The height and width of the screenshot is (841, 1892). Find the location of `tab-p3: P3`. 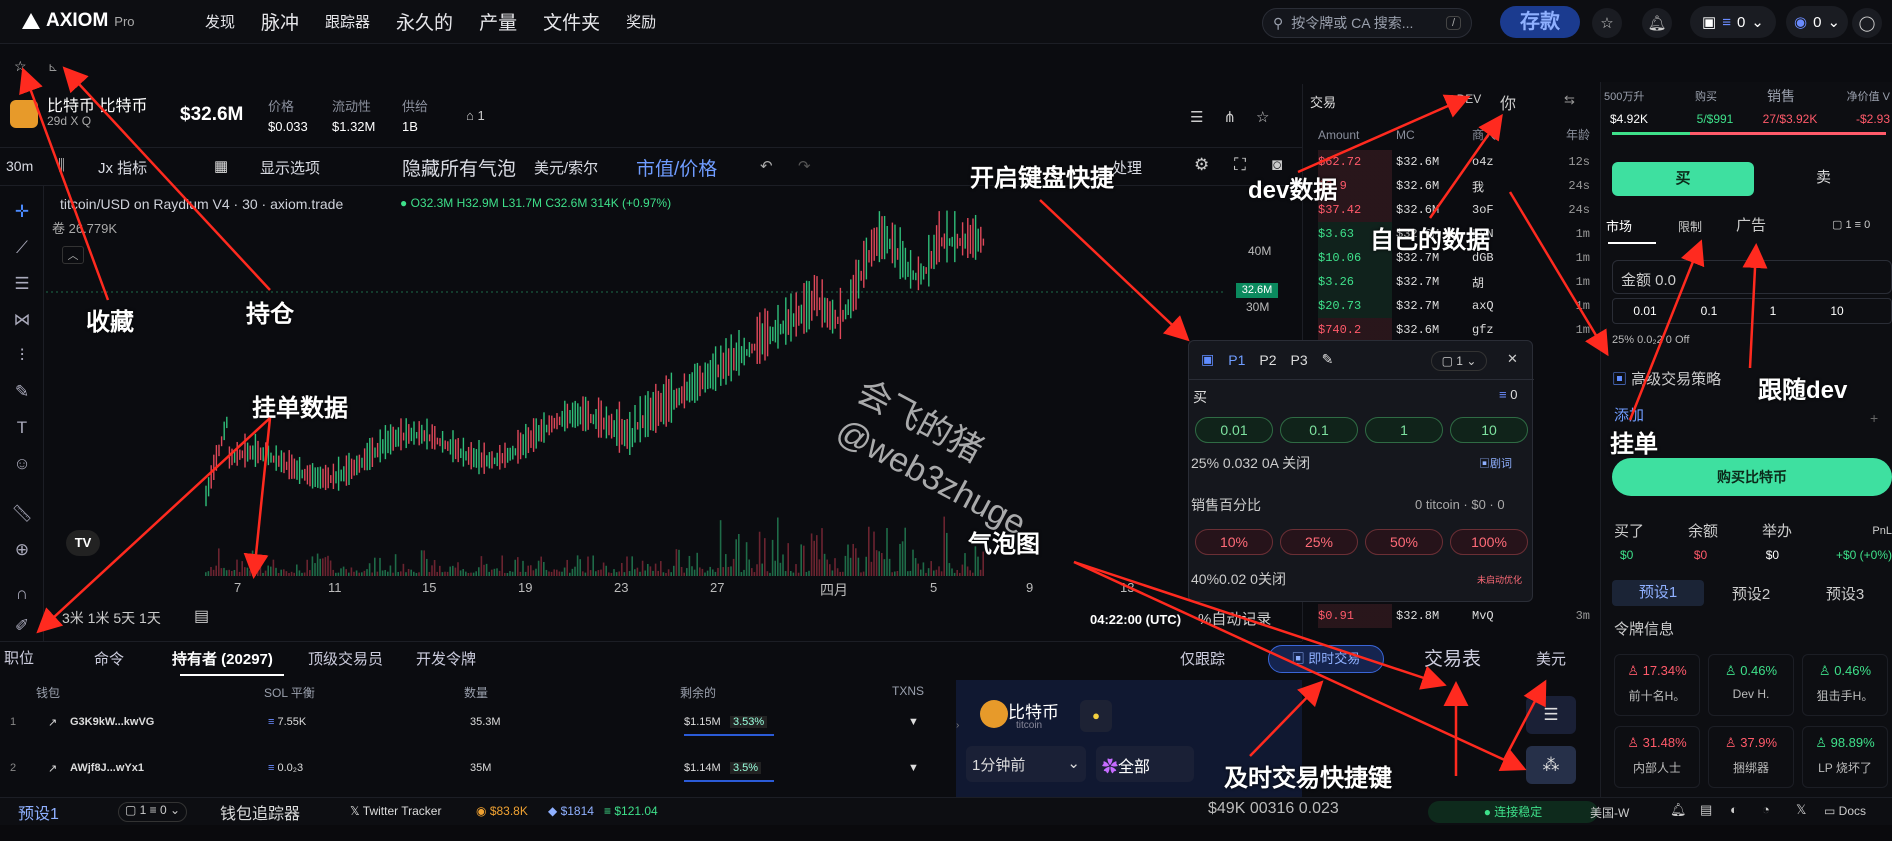

tab-p3: P3 is located at coordinates (1298, 360).